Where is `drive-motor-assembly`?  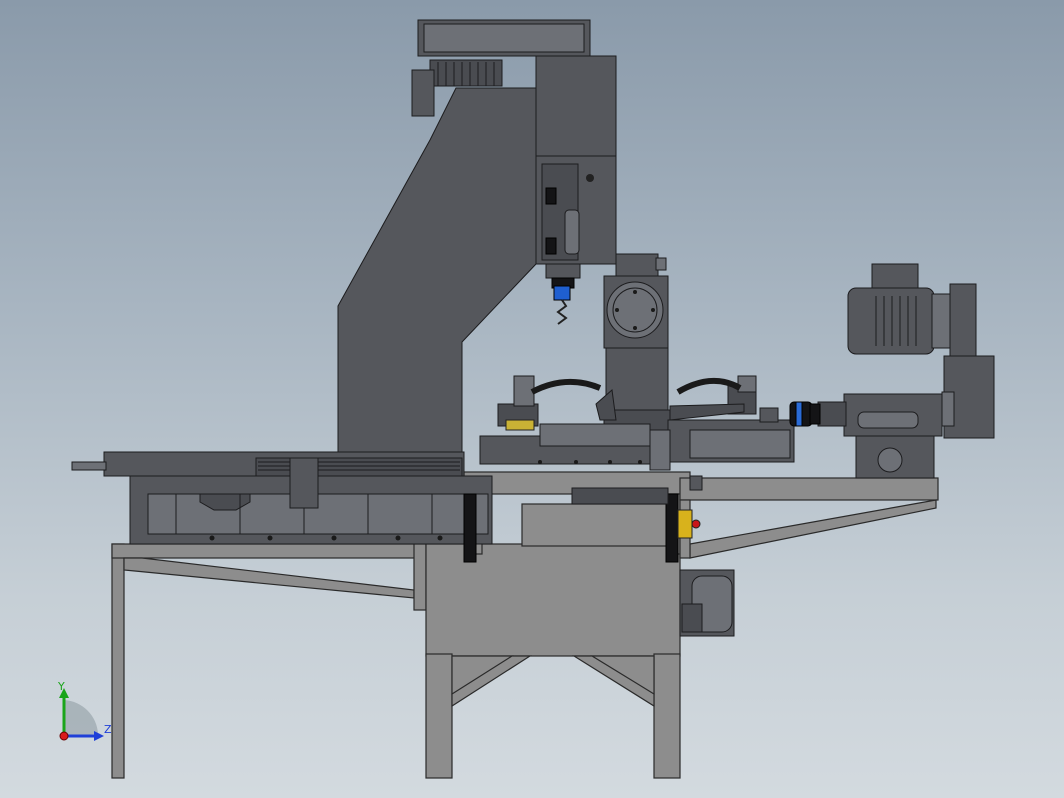
drive-motor-assembly is located at coordinates (892, 371).